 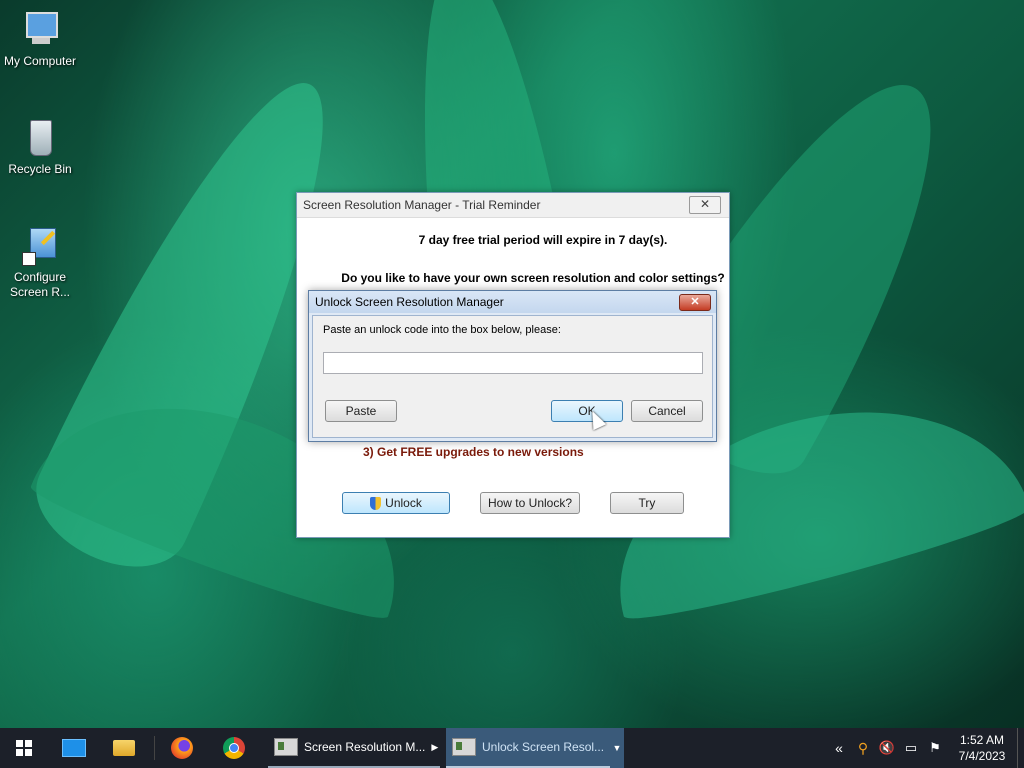 I want to click on try-button-label: Try, so click(x=647, y=503).